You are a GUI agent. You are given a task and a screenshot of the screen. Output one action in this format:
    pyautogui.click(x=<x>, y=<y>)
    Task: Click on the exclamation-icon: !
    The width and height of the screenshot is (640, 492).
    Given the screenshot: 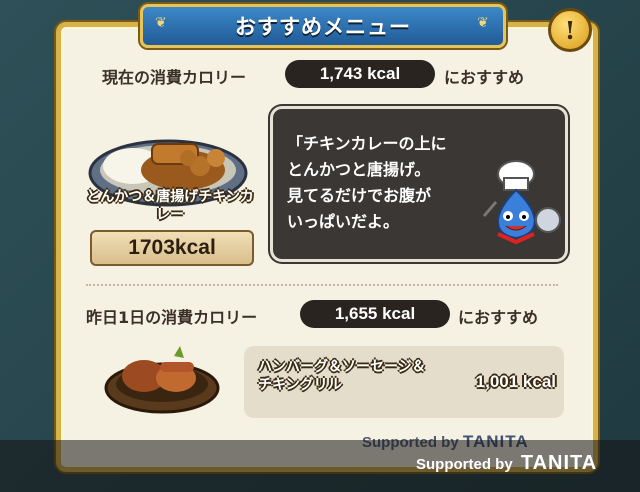 What is the action you would take?
    pyautogui.click(x=570, y=30)
    